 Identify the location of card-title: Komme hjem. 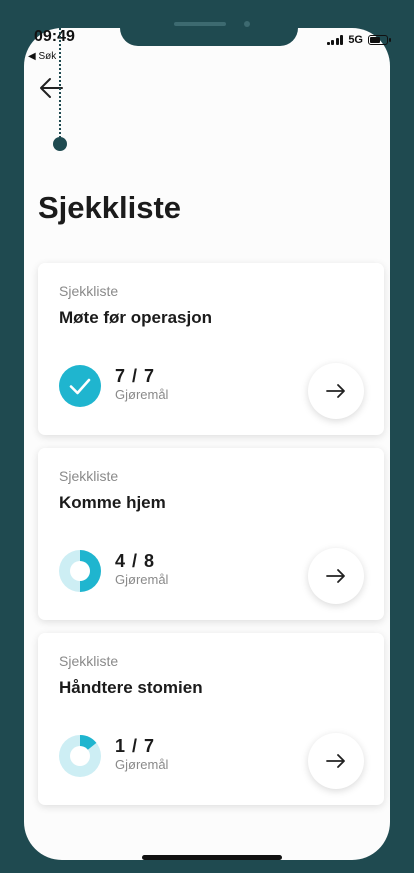
(112, 502).